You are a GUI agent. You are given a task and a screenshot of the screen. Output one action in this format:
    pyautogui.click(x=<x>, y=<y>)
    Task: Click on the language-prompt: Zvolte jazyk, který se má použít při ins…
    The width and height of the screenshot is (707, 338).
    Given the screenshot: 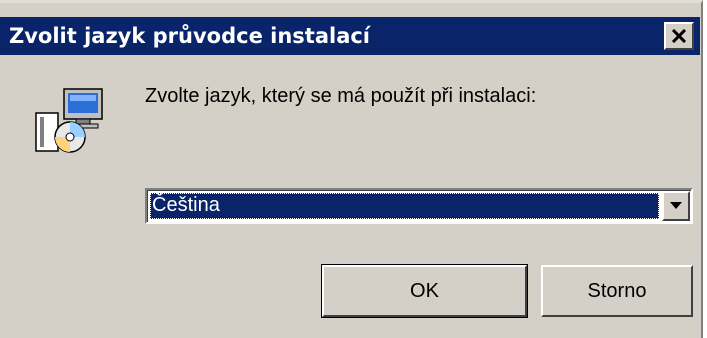 What is the action you would take?
    pyautogui.click(x=341, y=96)
    